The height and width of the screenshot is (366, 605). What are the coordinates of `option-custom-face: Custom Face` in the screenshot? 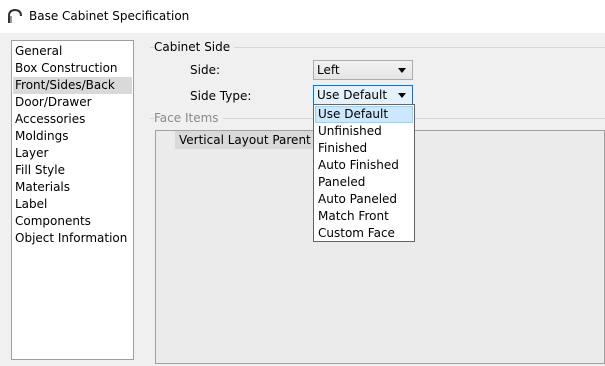 It's located at (364, 233).